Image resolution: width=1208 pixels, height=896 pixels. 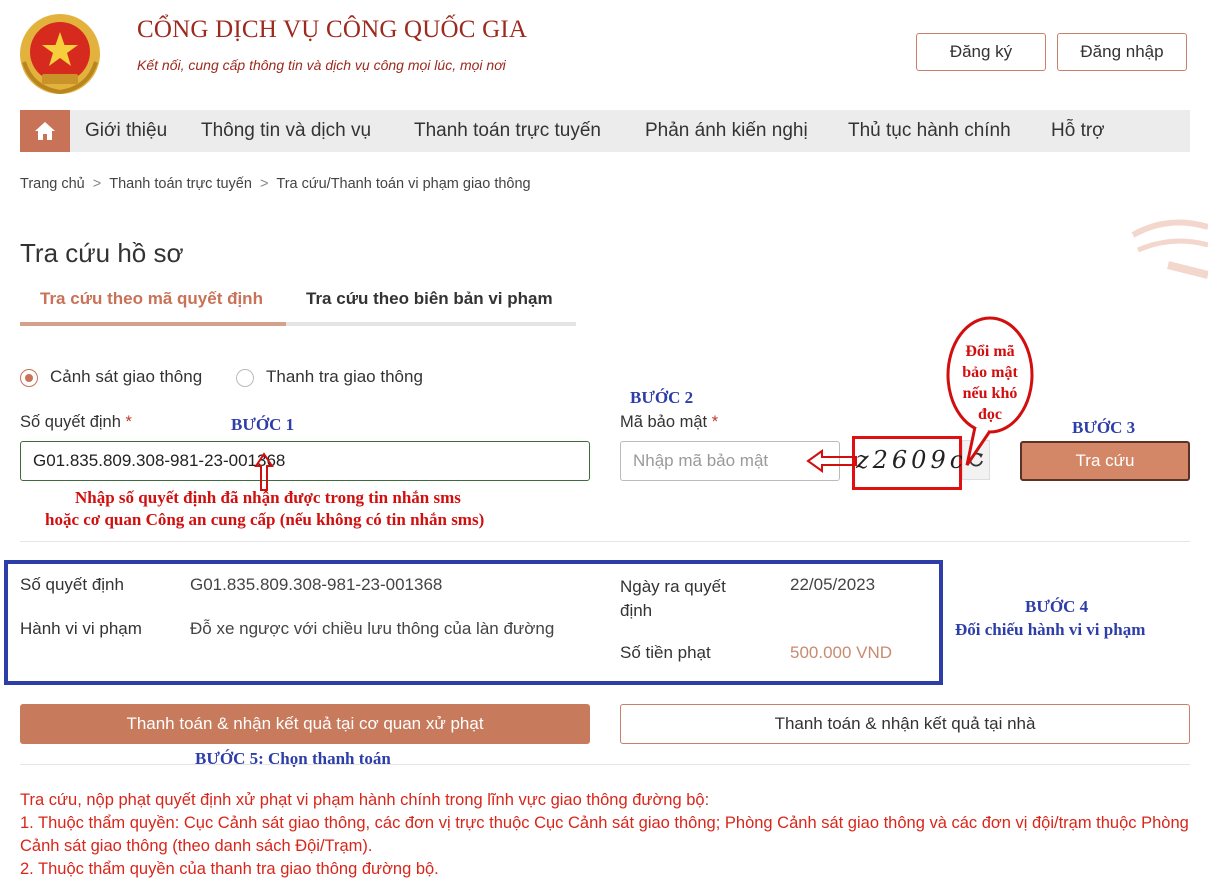 What do you see at coordinates (701, 460) in the screenshot?
I see `captcha-placeholder: Nhập mã bảo mật` at bounding box center [701, 460].